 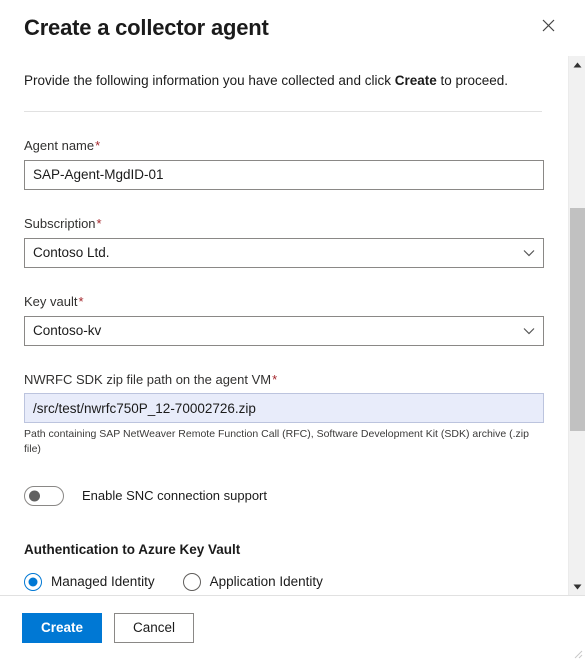 I want to click on snc-toggle-row: Enable SNC connection support, so click(x=283, y=495).